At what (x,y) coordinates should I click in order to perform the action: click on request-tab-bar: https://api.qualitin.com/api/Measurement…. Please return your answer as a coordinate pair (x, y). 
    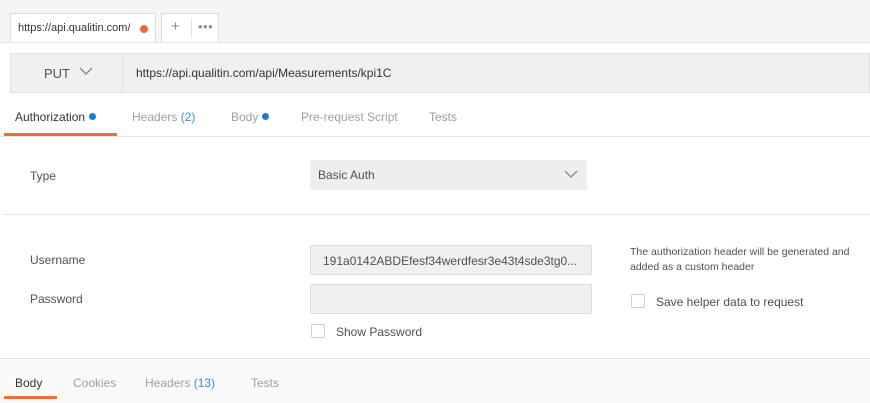
    Looking at the image, I should click on (435, 21).